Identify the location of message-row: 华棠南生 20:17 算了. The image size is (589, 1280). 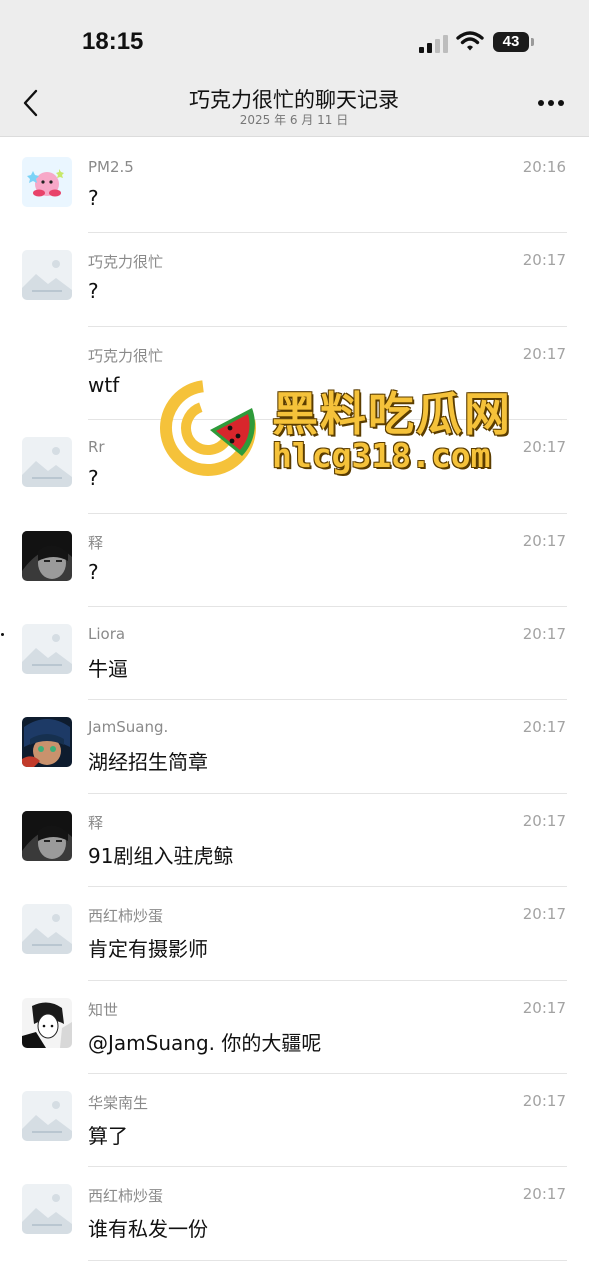
(294, 1121).